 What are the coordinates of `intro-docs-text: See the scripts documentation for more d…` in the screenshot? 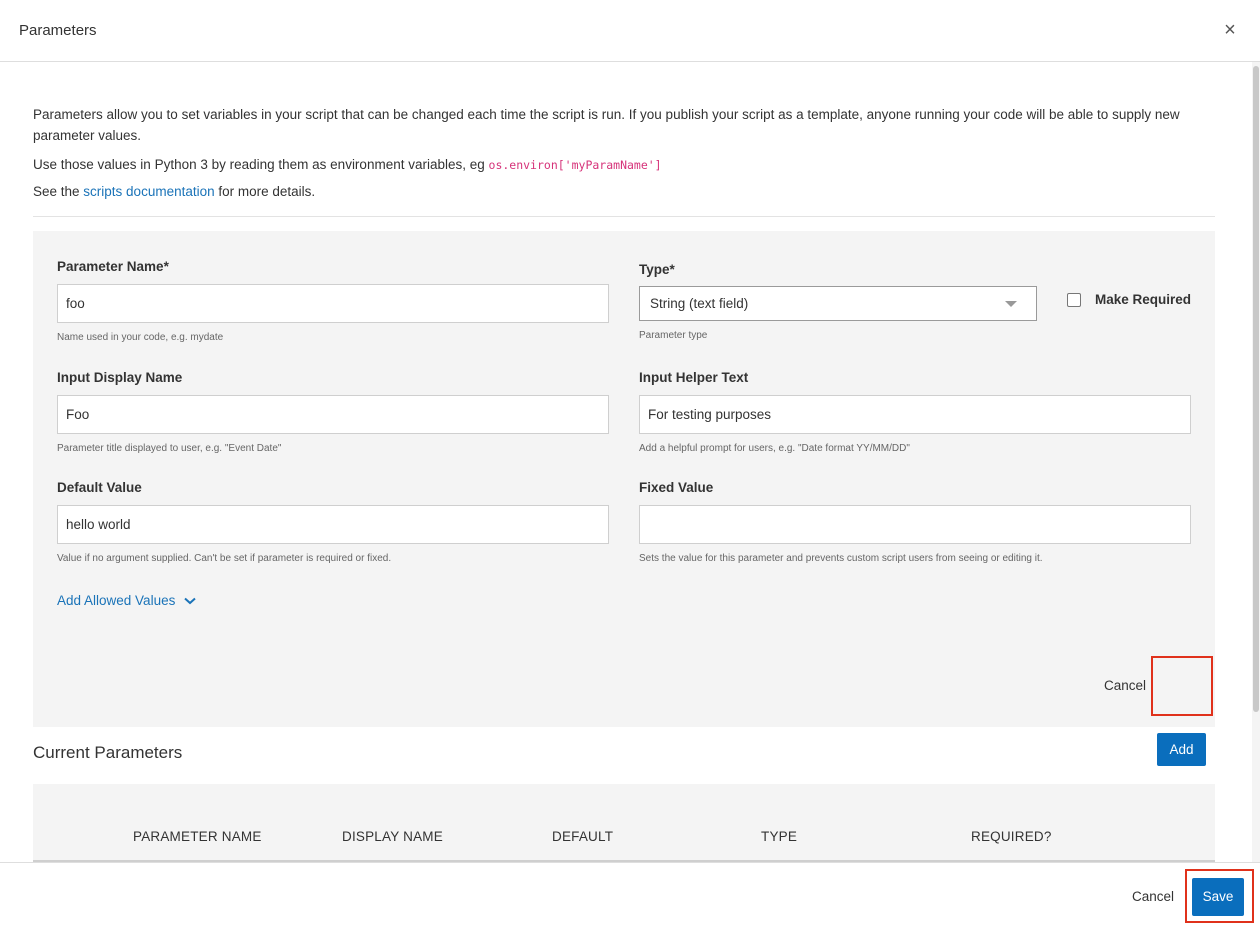 It's located at (618, 191).